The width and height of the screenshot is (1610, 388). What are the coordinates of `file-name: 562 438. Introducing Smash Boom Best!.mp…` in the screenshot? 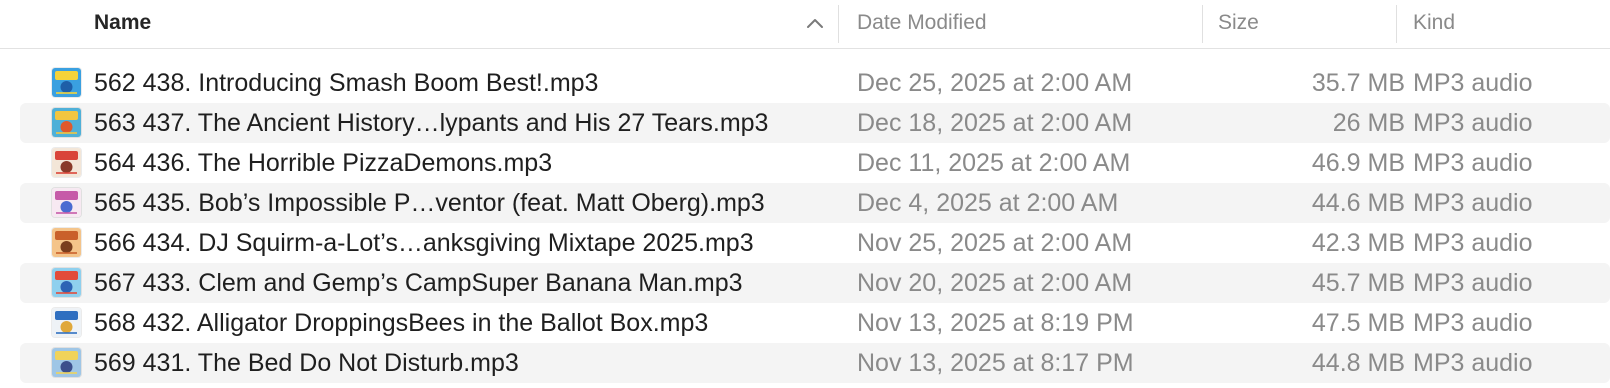 It's located at (346, 83).